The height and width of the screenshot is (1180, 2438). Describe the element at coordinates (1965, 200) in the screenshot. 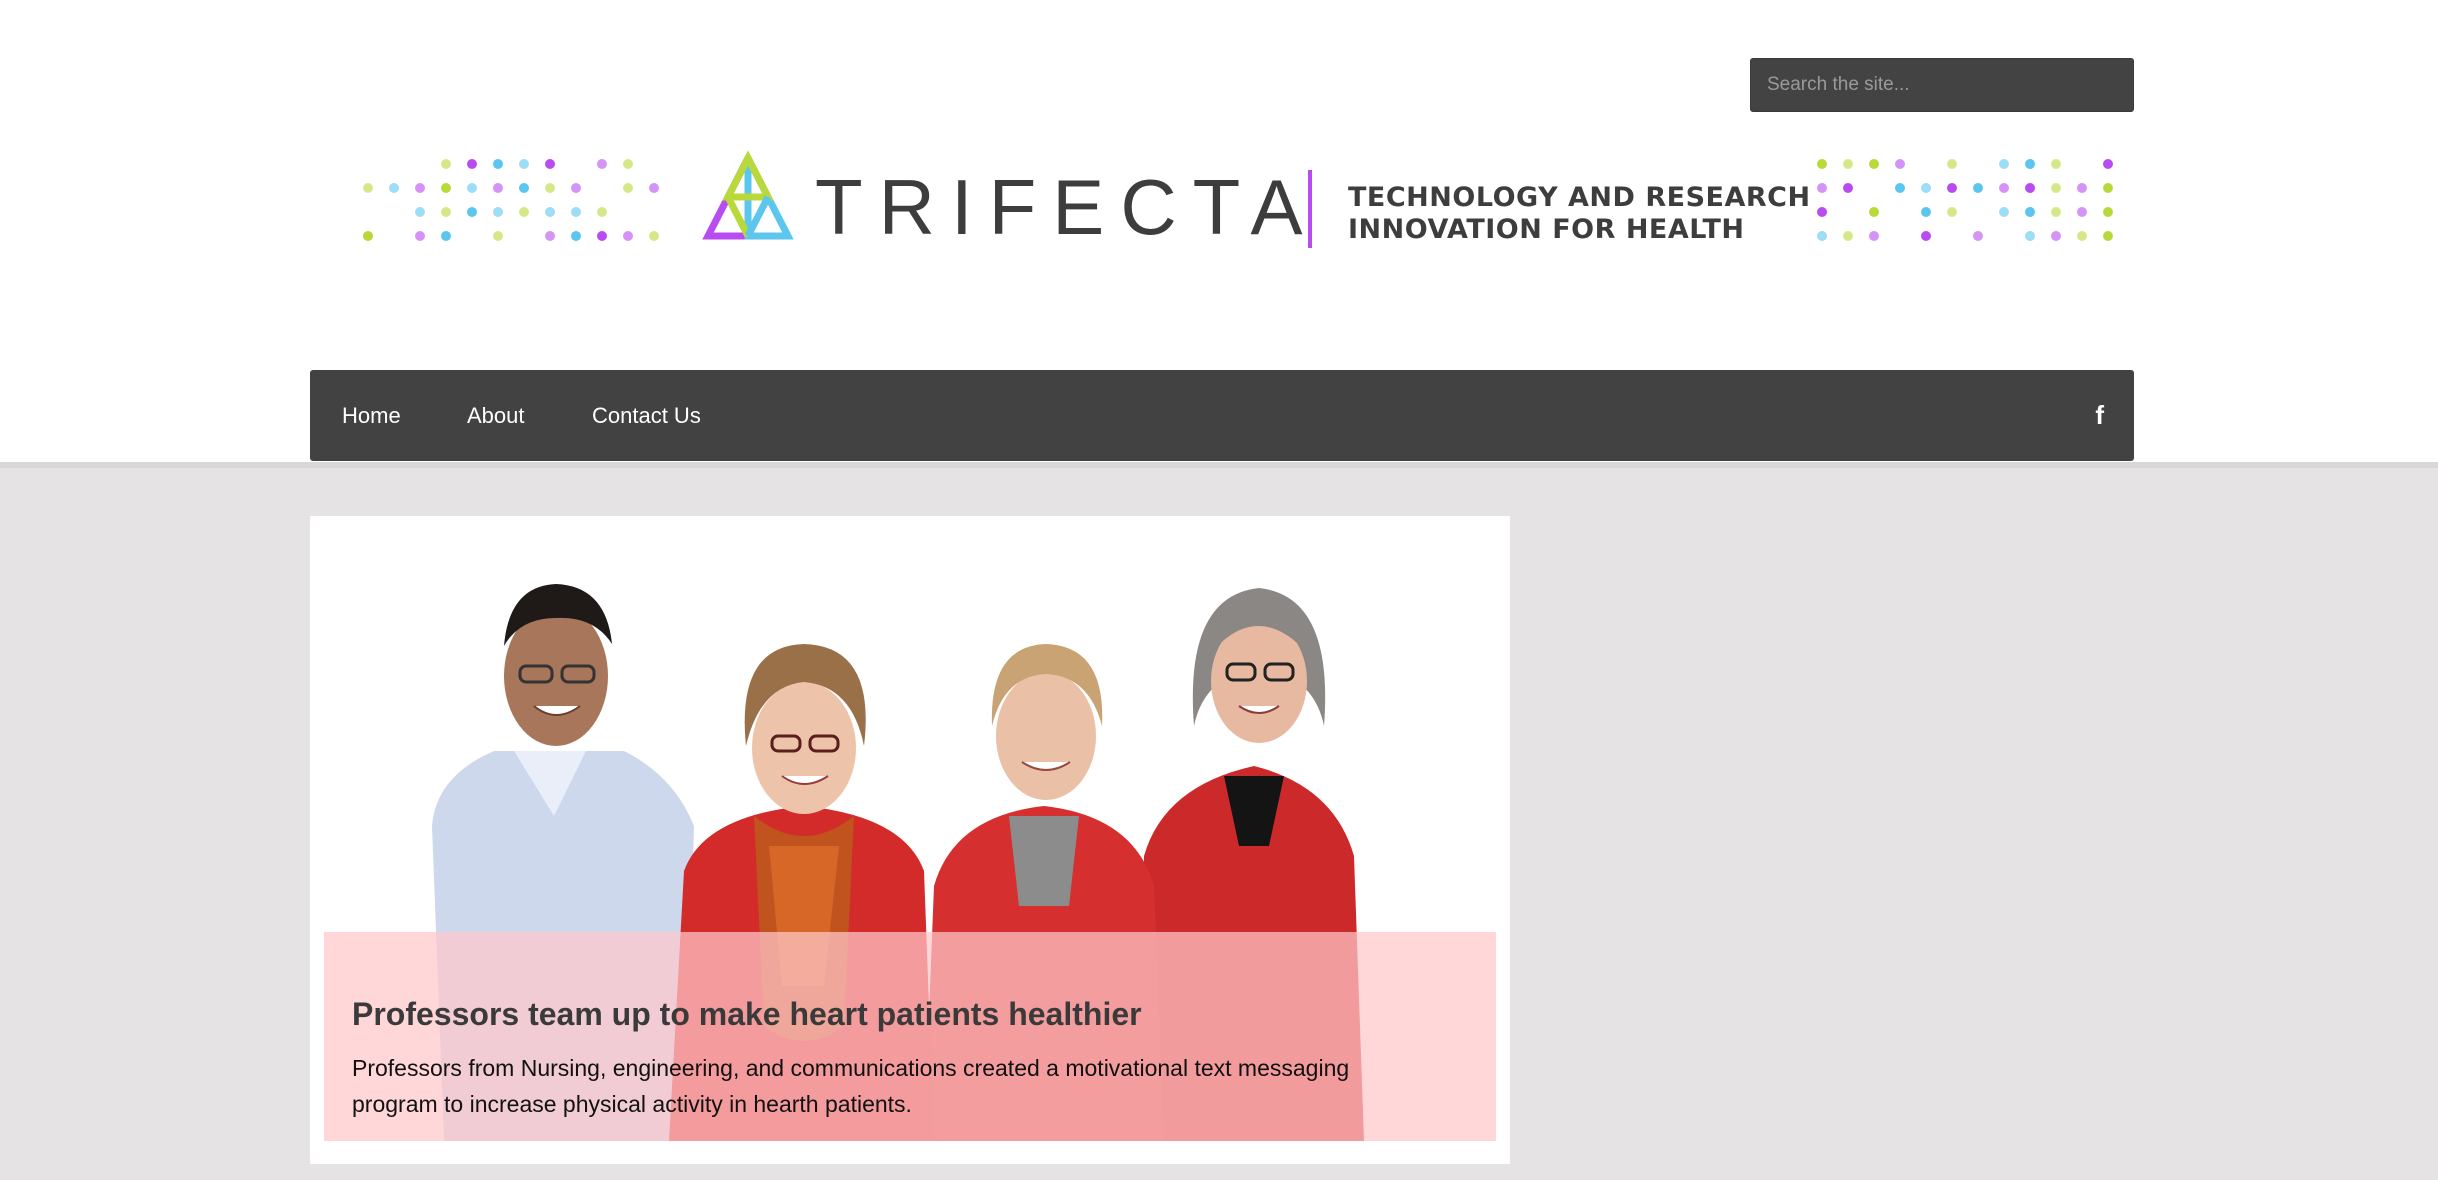

I see `logo-dots-right` at that location.